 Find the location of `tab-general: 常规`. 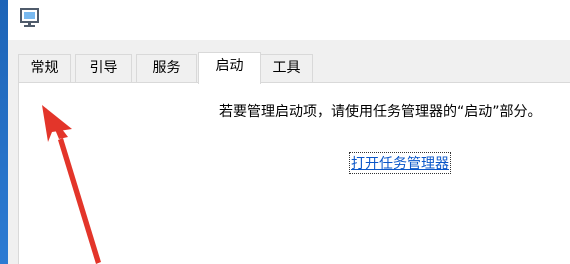

tab-general: 常规 is located at coordinates (44, 68).